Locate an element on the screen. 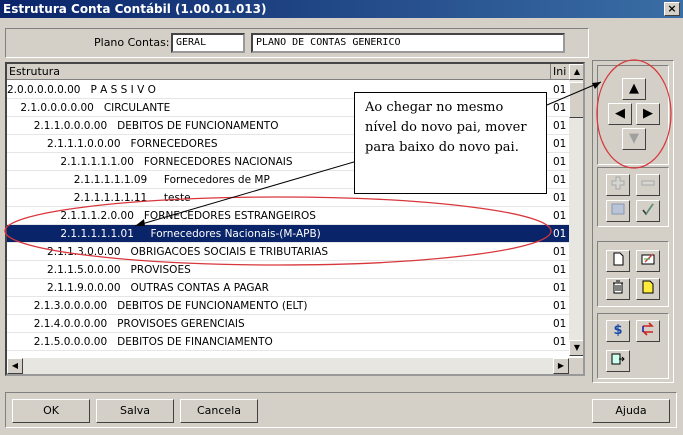  transfer-arrows-icon is located at coordinates (648, 331).